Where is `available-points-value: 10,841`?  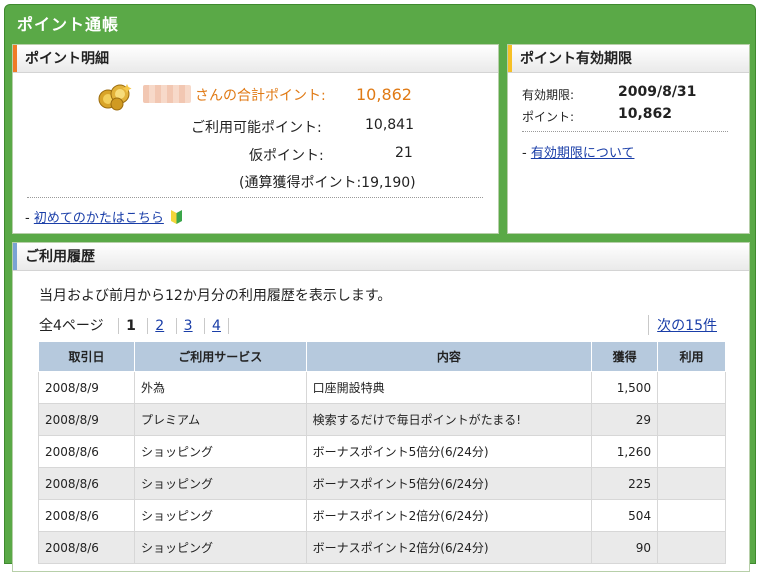
available-points-value: 10,841 is located at coordinates (389, 125).